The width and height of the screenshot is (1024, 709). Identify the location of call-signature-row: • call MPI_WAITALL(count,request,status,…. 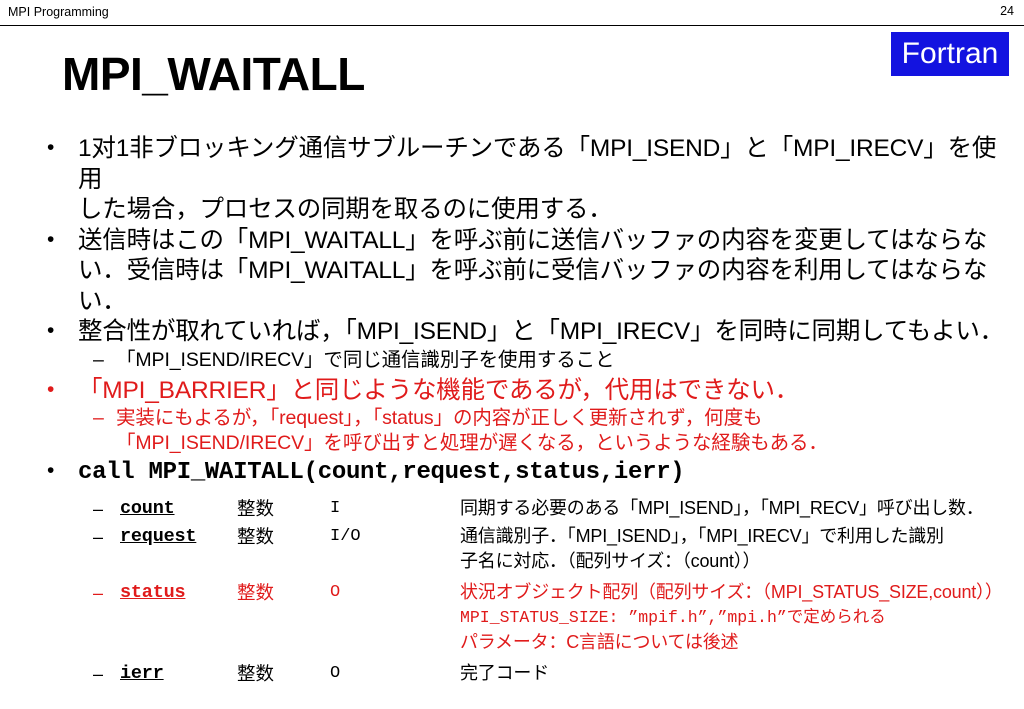
(362, 472).